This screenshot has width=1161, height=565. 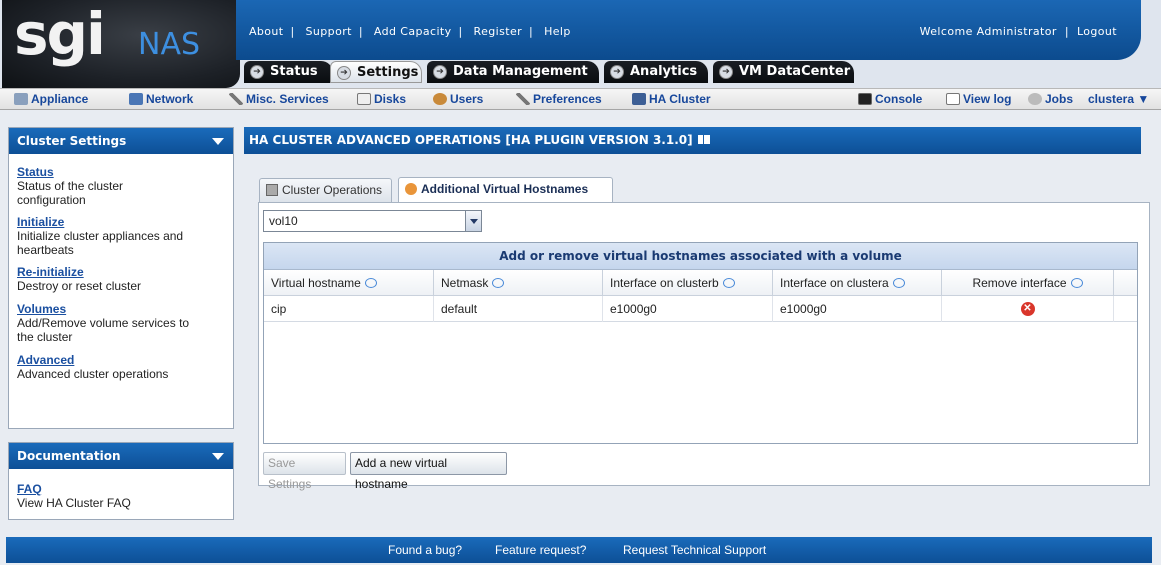 I want to click on technical-support-link: Request Technical Support, so click(x=694, y=550).